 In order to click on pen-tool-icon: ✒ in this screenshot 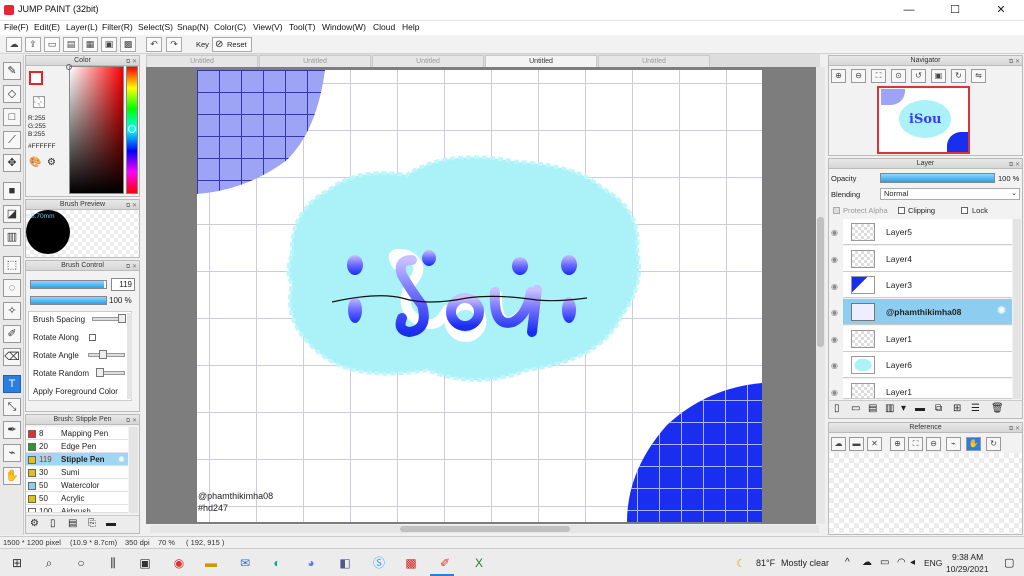, I will do `click(12, 430)`.